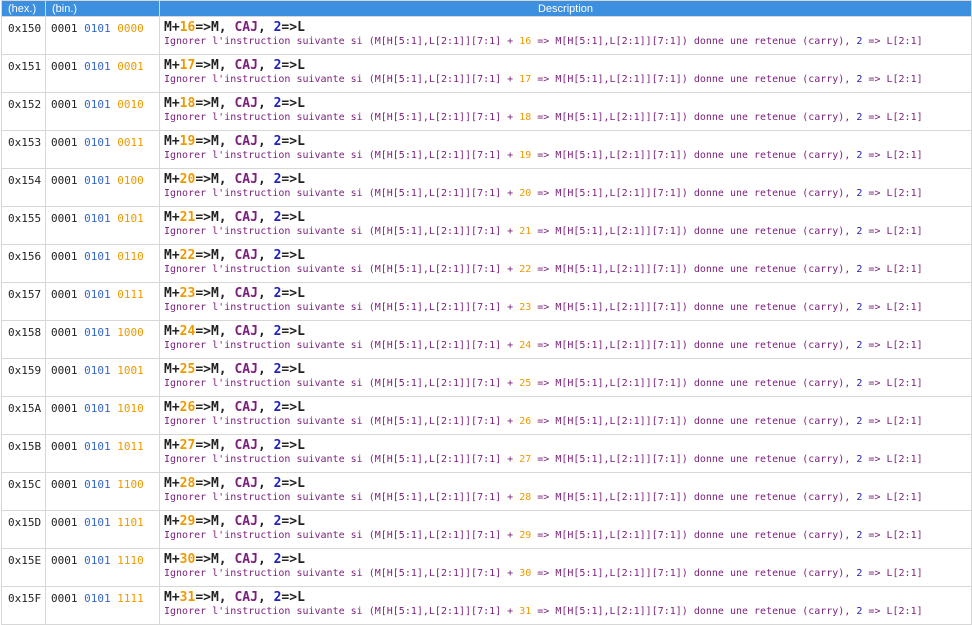 Image resolution: width=972 pixels, height=625 pixels. I want to click on bin-code: 0001 0101 0111, so click(102, 301).